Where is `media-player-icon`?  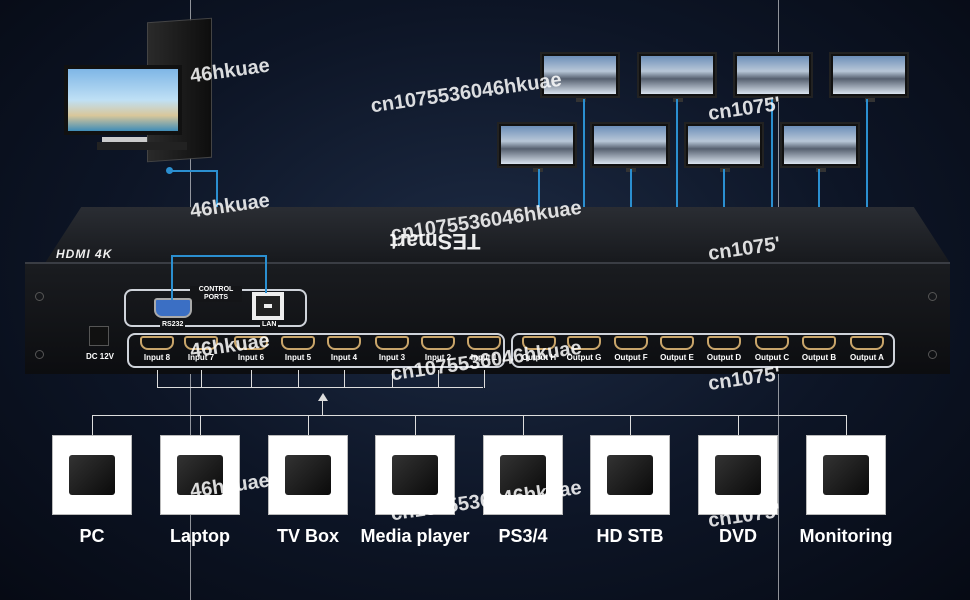 media-player-icon is located at coordinates (415, 475).